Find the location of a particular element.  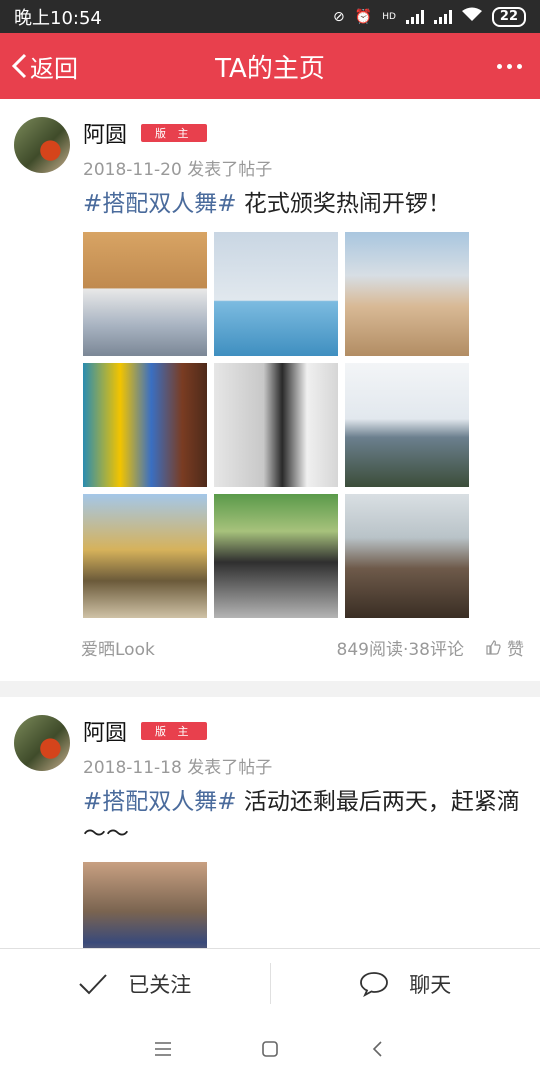

post-footer: 爱晒Look 849阅读·38评论 赞 is located at coordinates (302, 647).